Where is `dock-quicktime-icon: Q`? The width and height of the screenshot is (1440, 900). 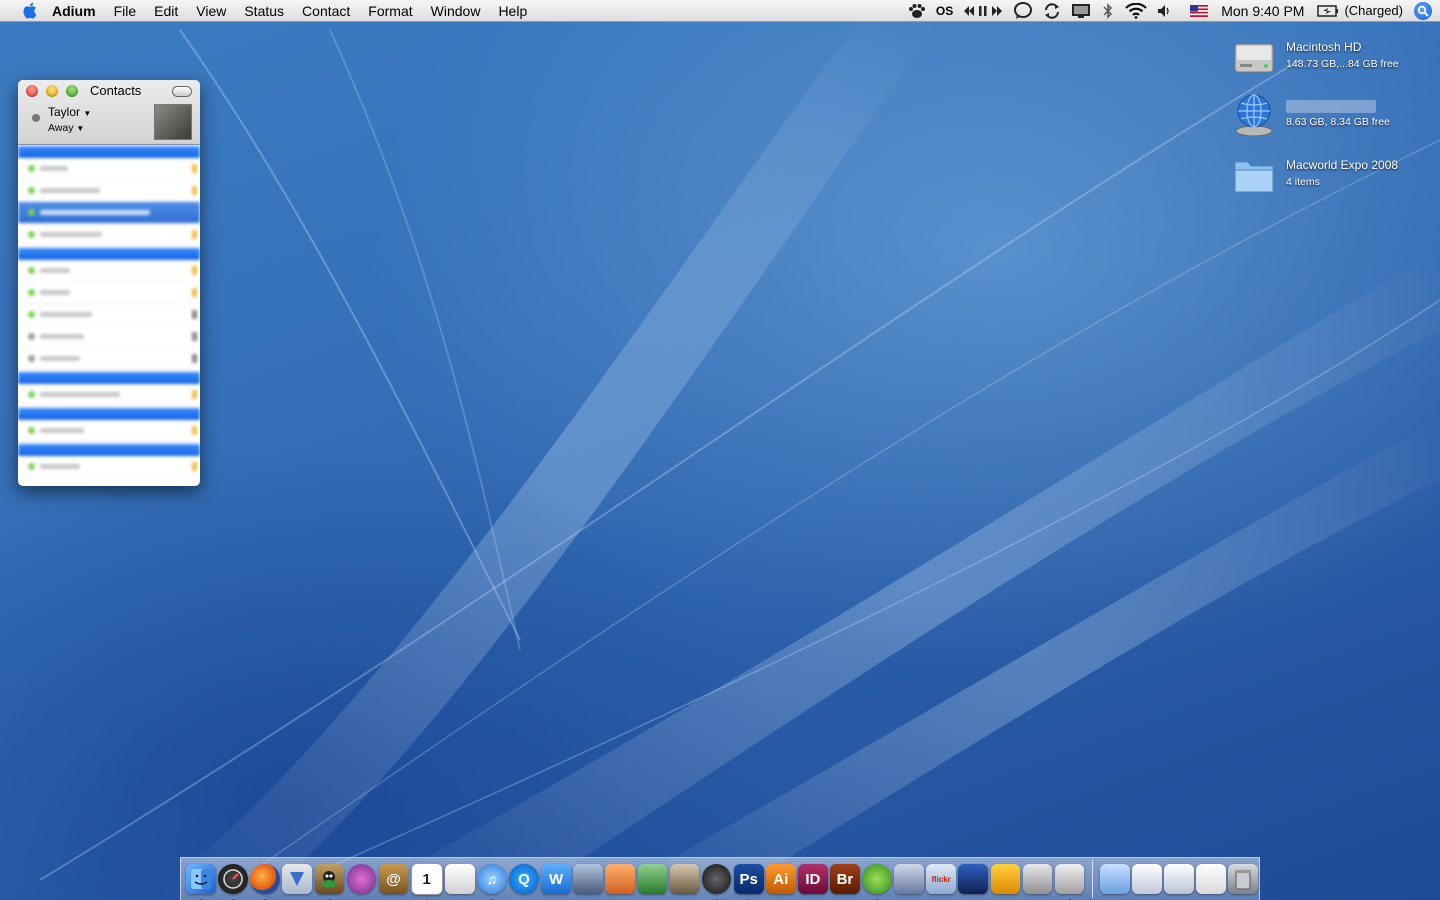
dock-quicktime-icon: Q is located at coordinates (524, 879).